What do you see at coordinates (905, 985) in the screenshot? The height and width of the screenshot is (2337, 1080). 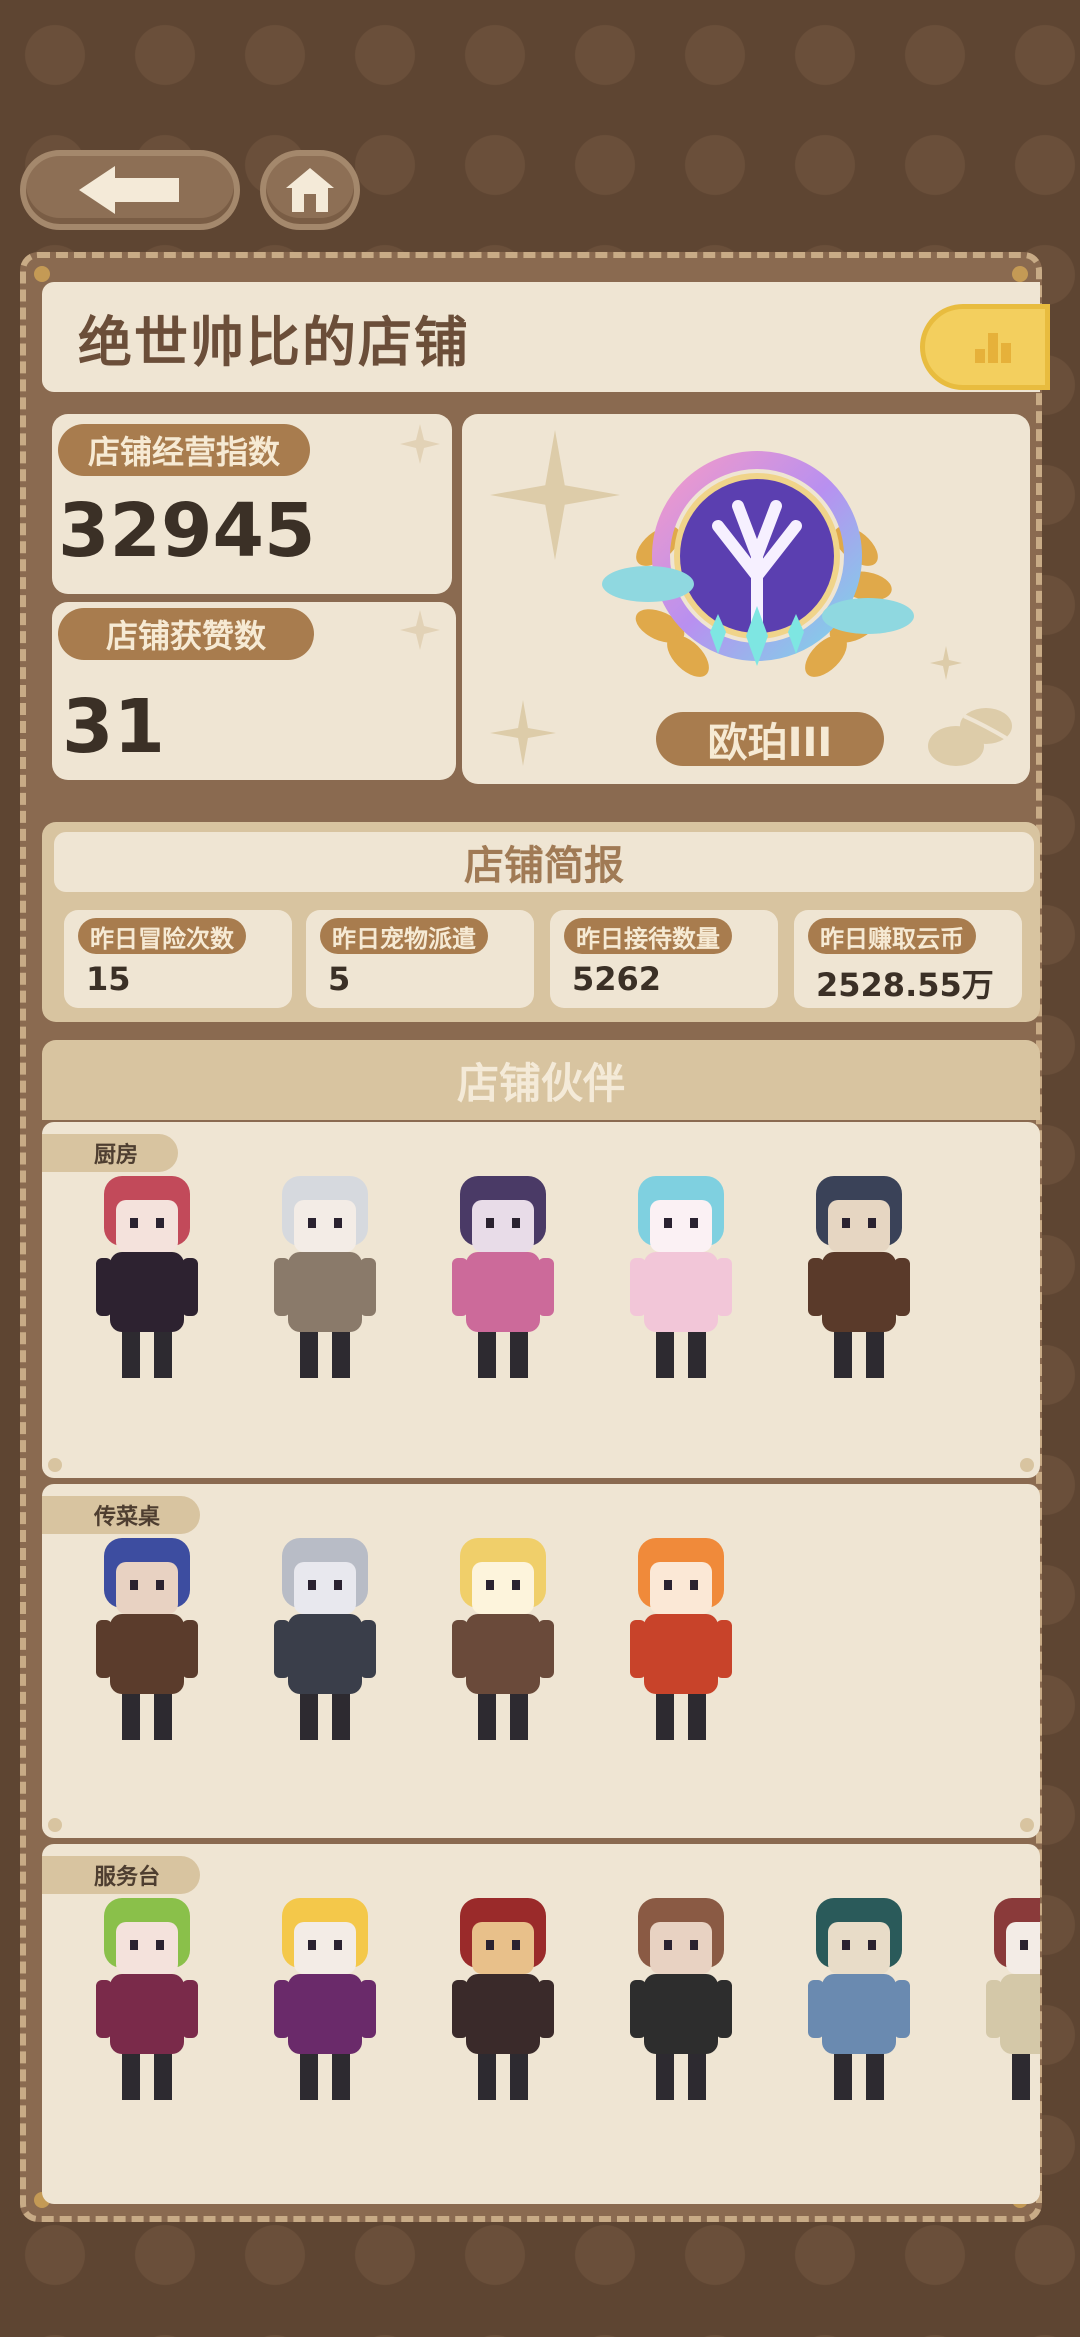 I see `briefing-value: 2528.55万` at bounding box center [905, 985].